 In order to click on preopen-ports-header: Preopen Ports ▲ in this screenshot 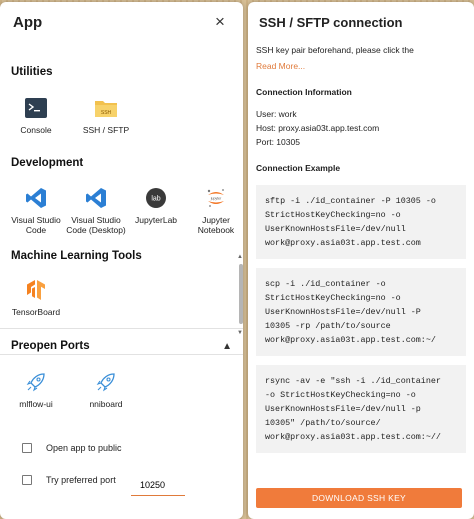, I will do `click(121, 346)`.